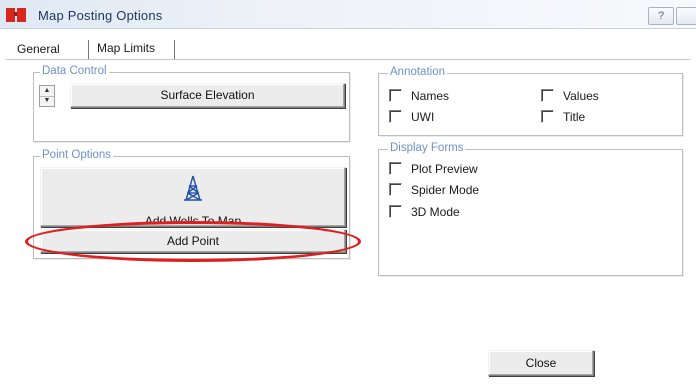 Image resolution: width=696 pixels, height=385 pixels. Describe the element at coordinates (74, 71) in the screenshot. I see `data-control-legend: Data Control` at that location.